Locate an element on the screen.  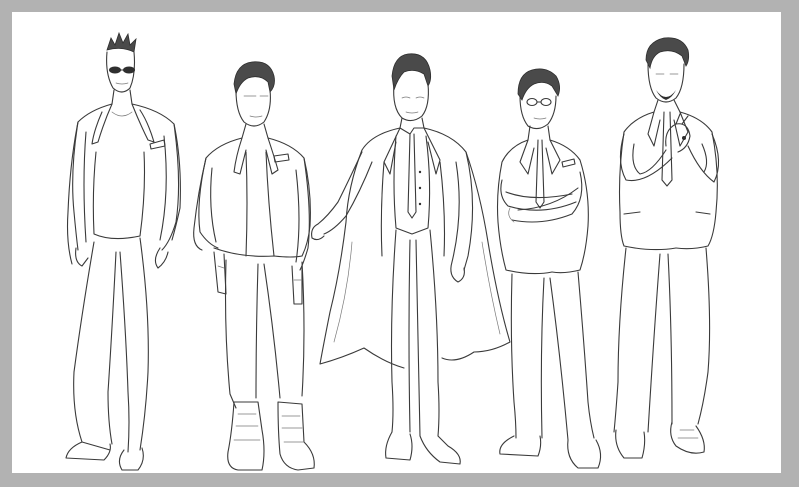
figure-4-glasses-man is located at coordinates (549, 268).